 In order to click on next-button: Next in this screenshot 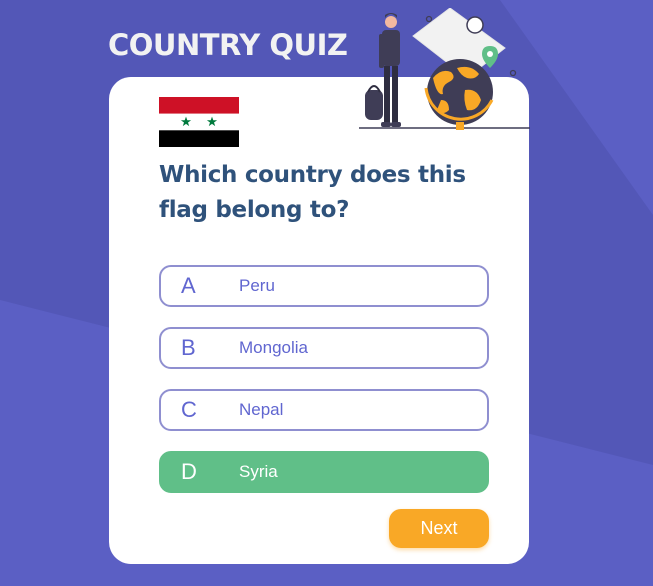, I will do `click(439, 528)`.